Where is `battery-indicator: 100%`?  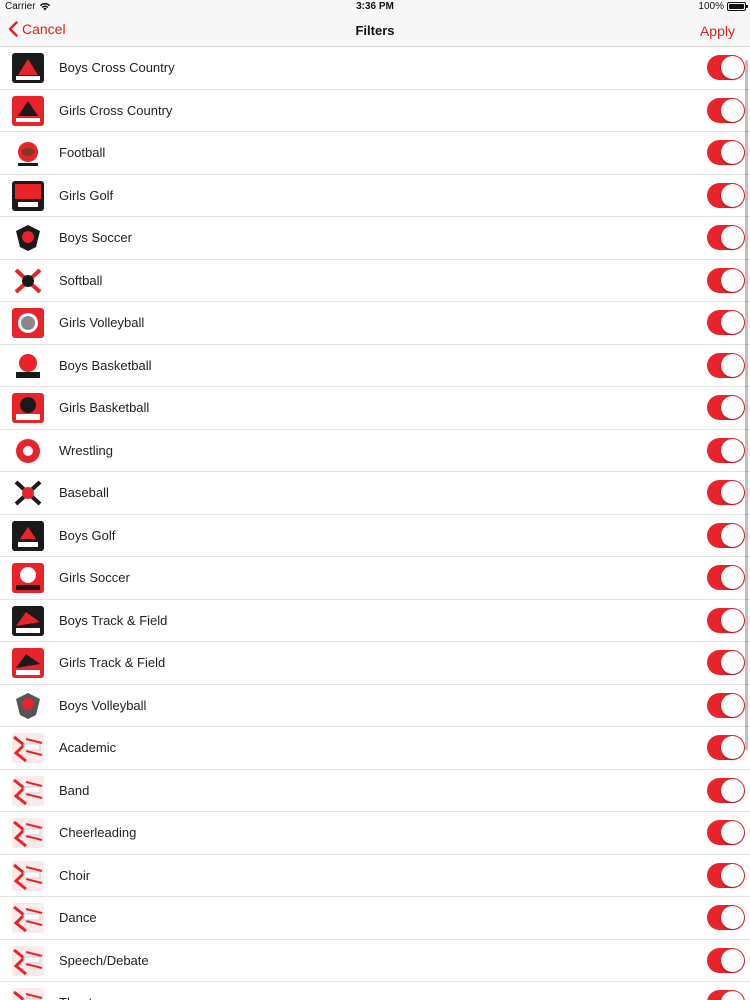
battery-indicator: 100% is located at coordinates (723, 6).